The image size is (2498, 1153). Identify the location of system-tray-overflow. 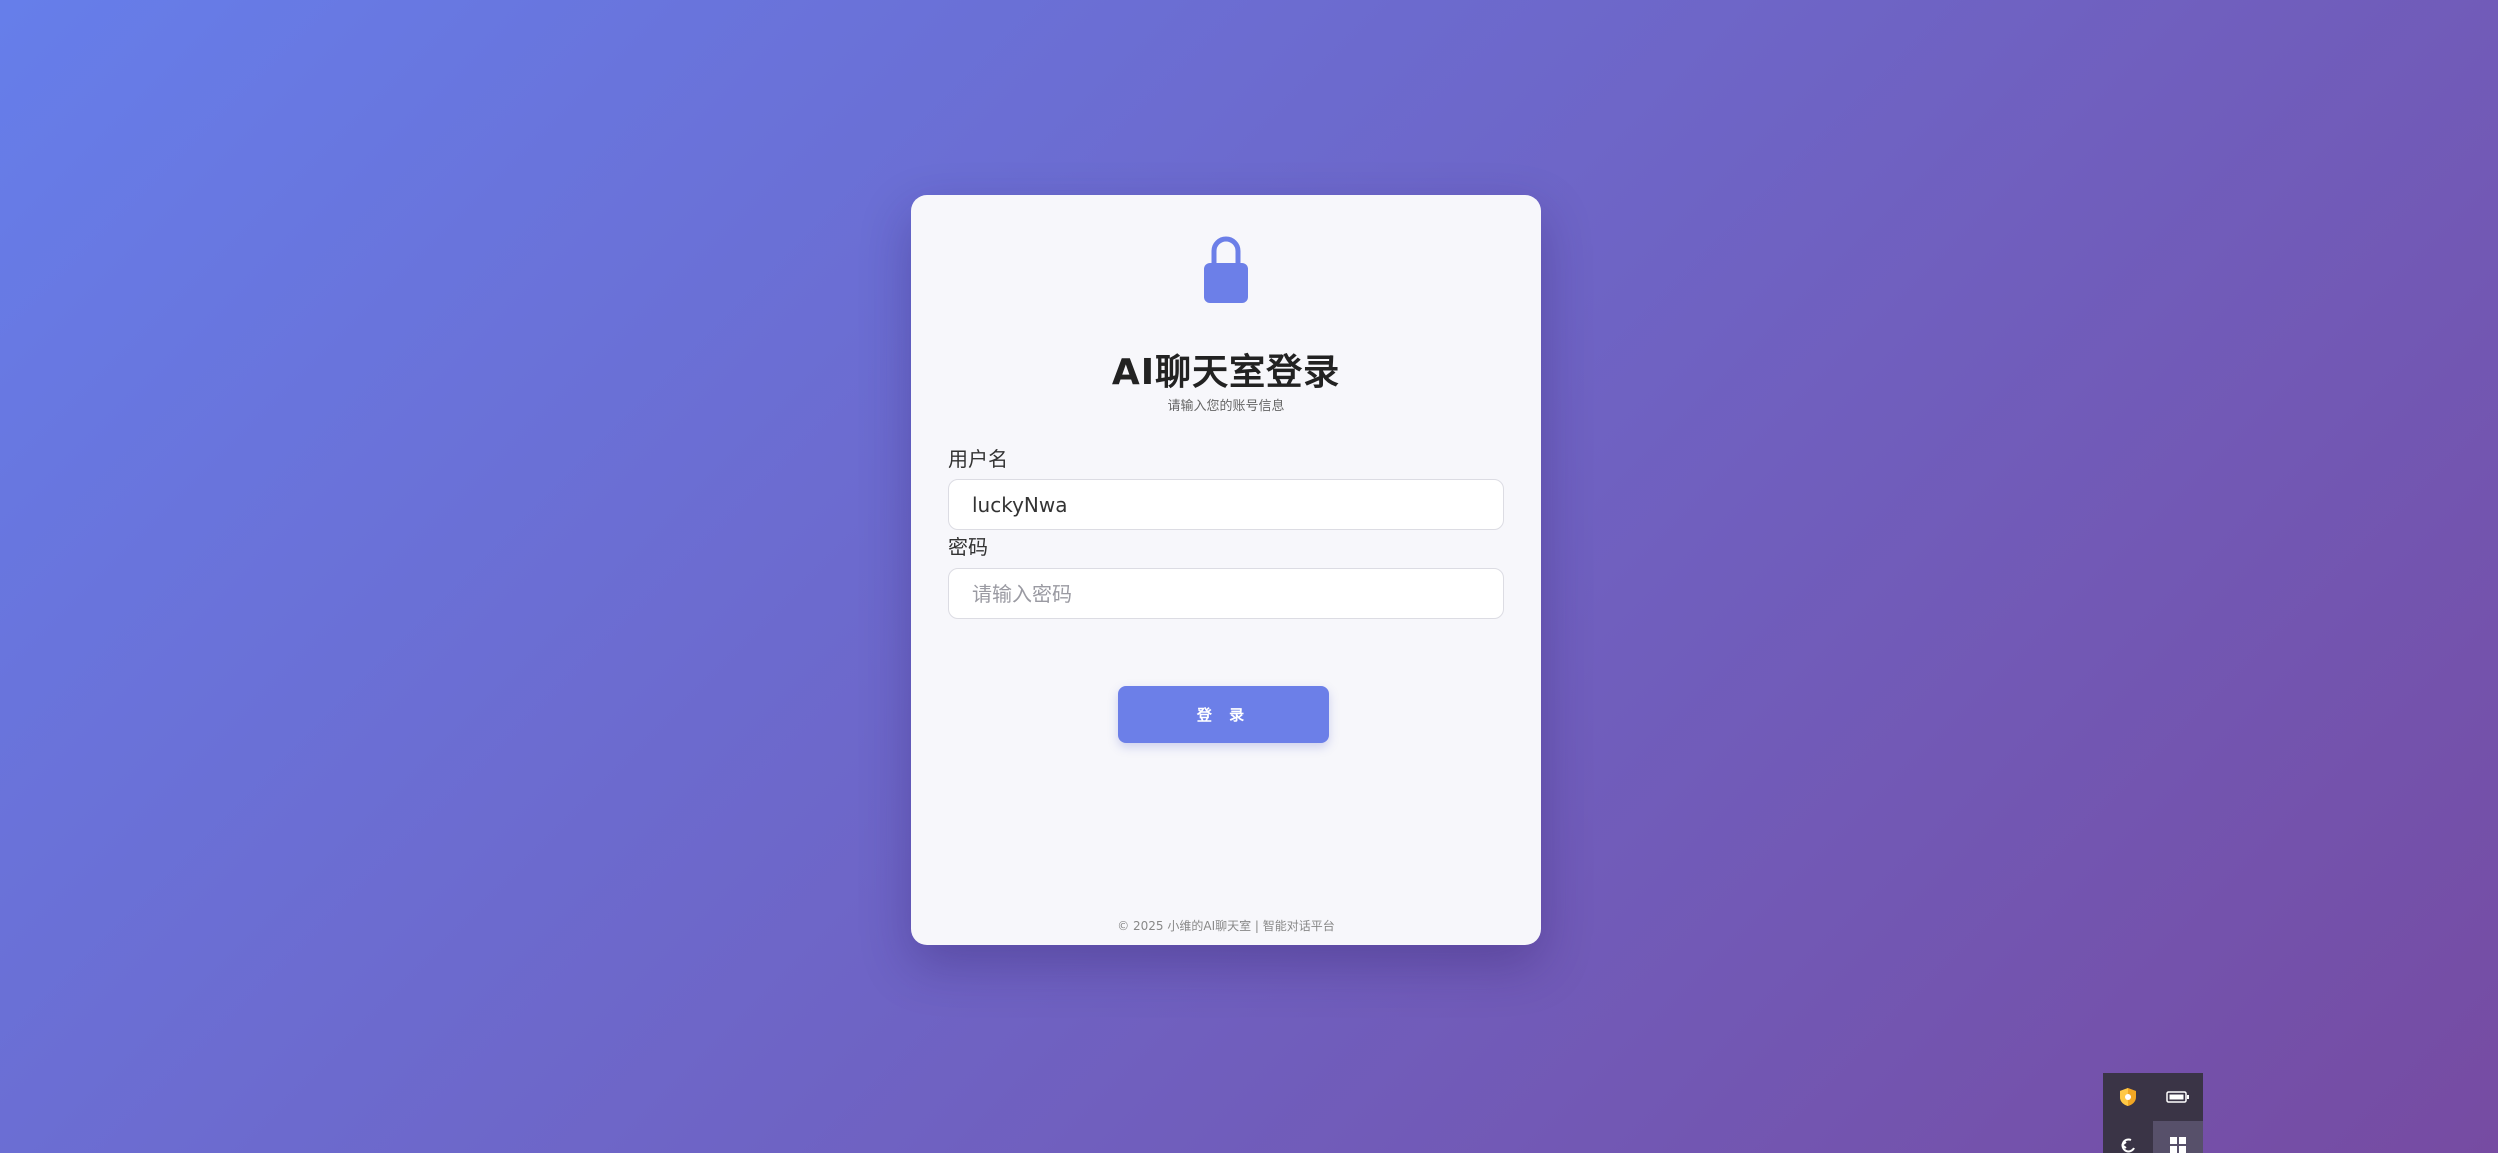
(2153, 1113).